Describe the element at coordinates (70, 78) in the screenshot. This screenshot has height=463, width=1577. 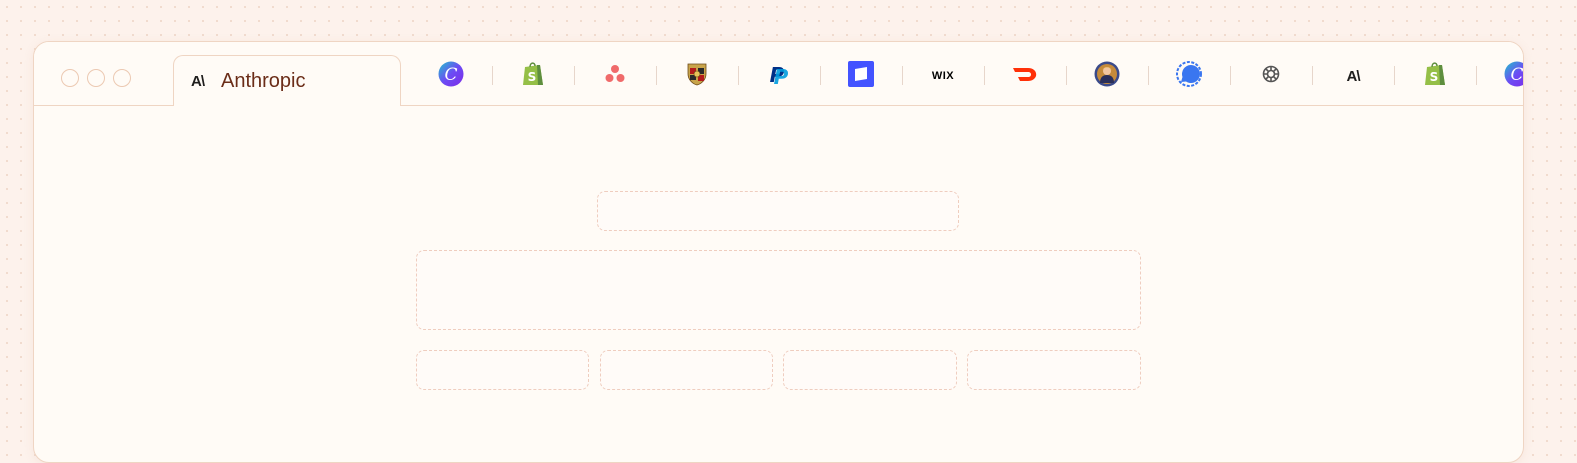
I see `close-window-button` at that location.